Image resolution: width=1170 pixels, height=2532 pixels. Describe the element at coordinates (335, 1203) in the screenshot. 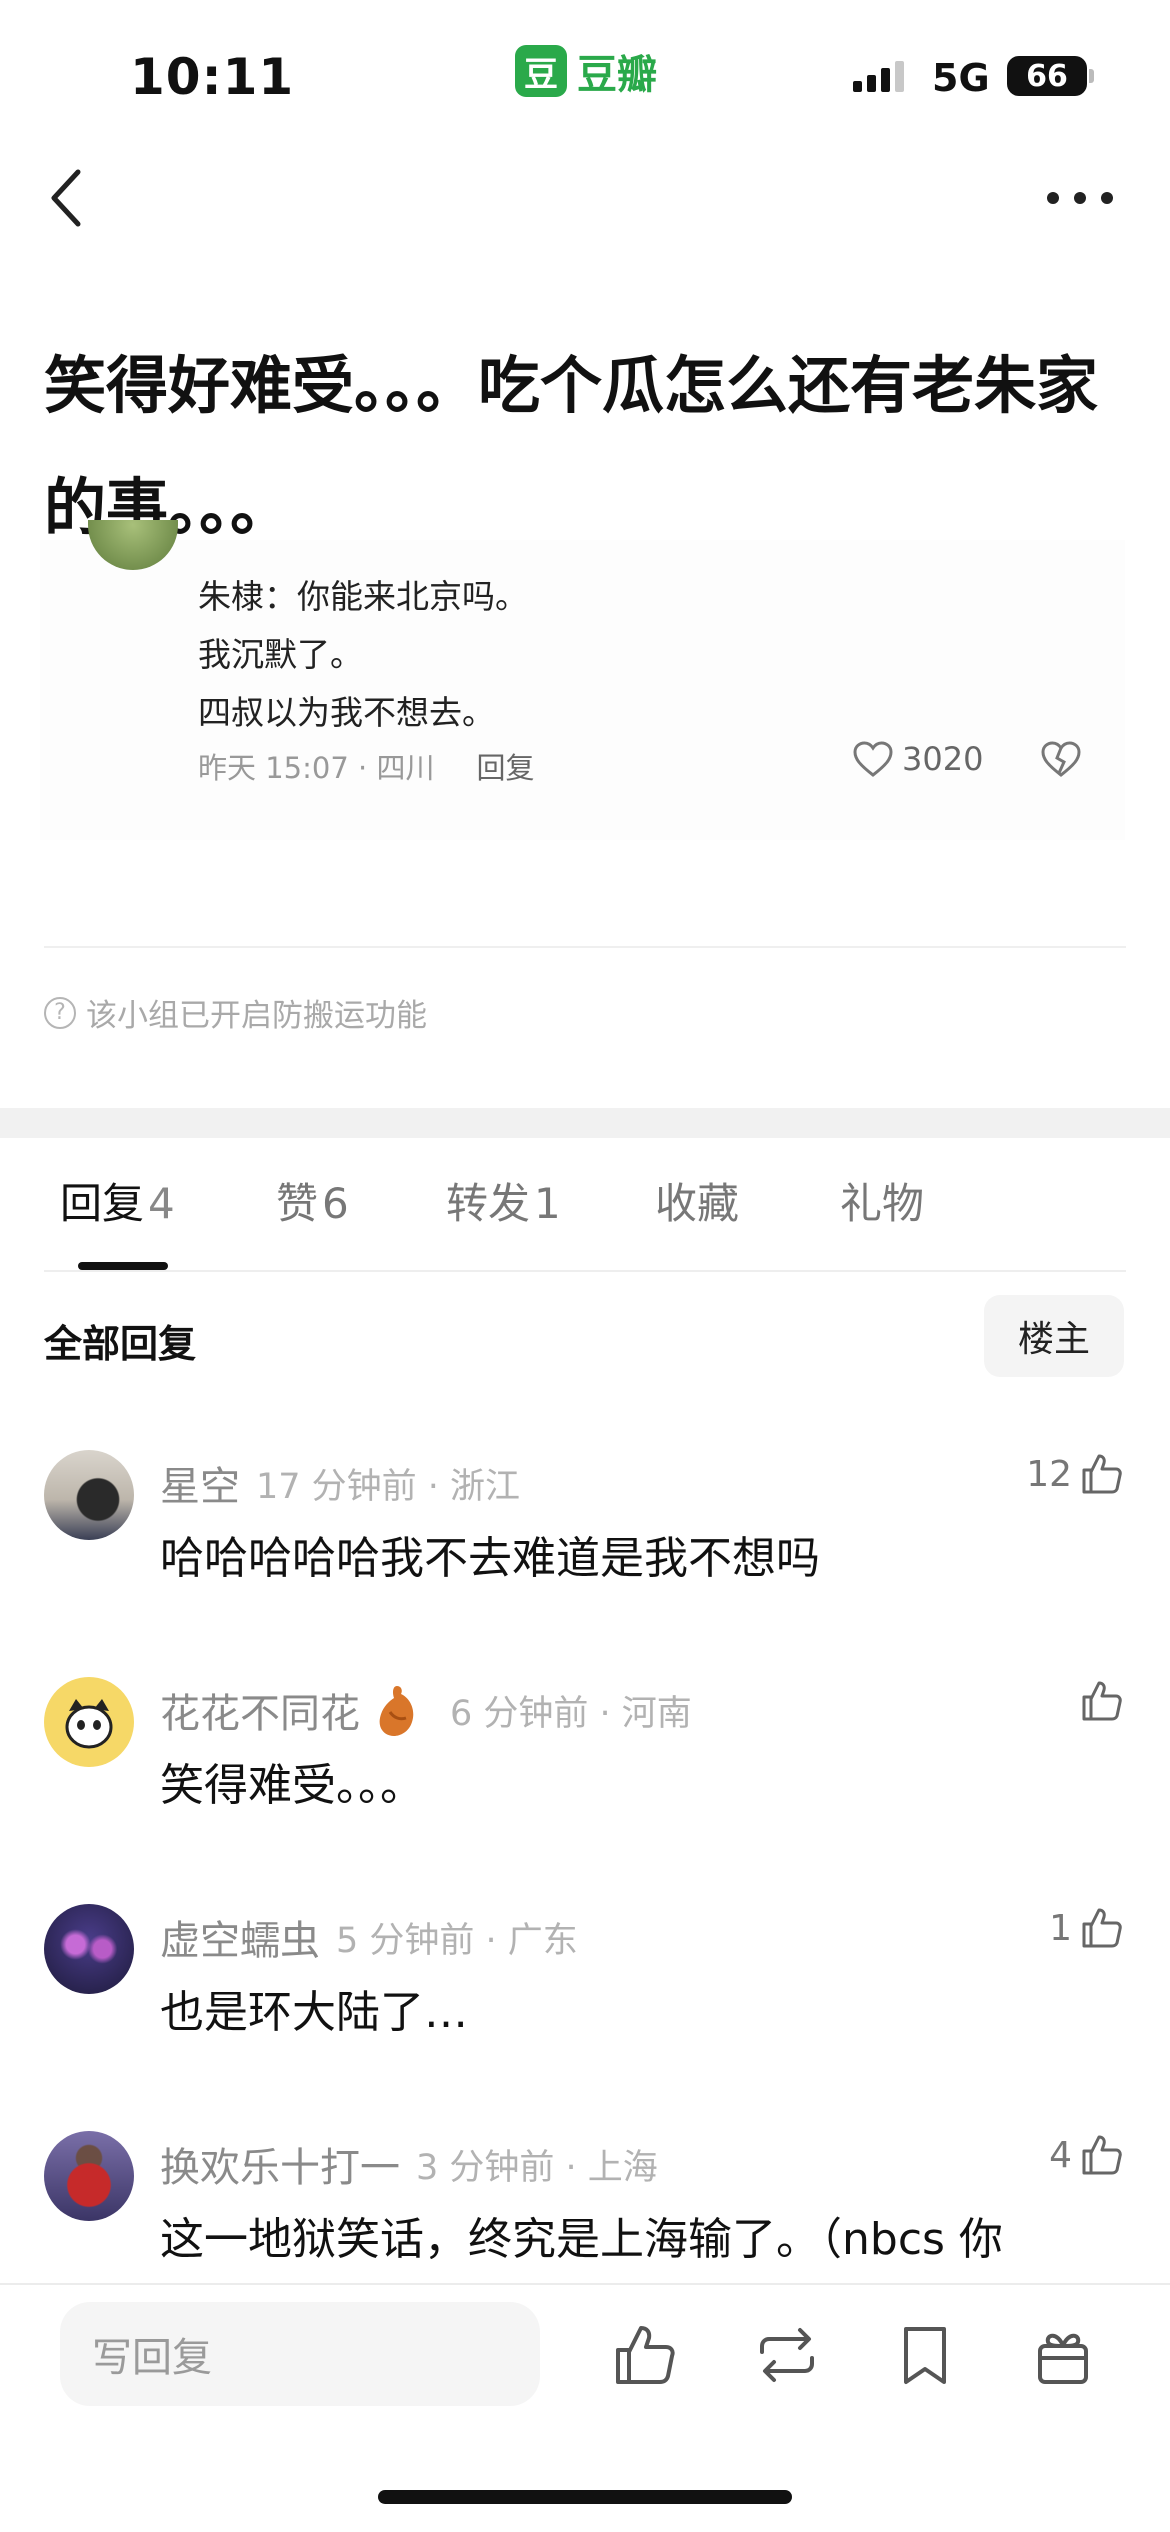

I see `tab-count: 6` at that location.